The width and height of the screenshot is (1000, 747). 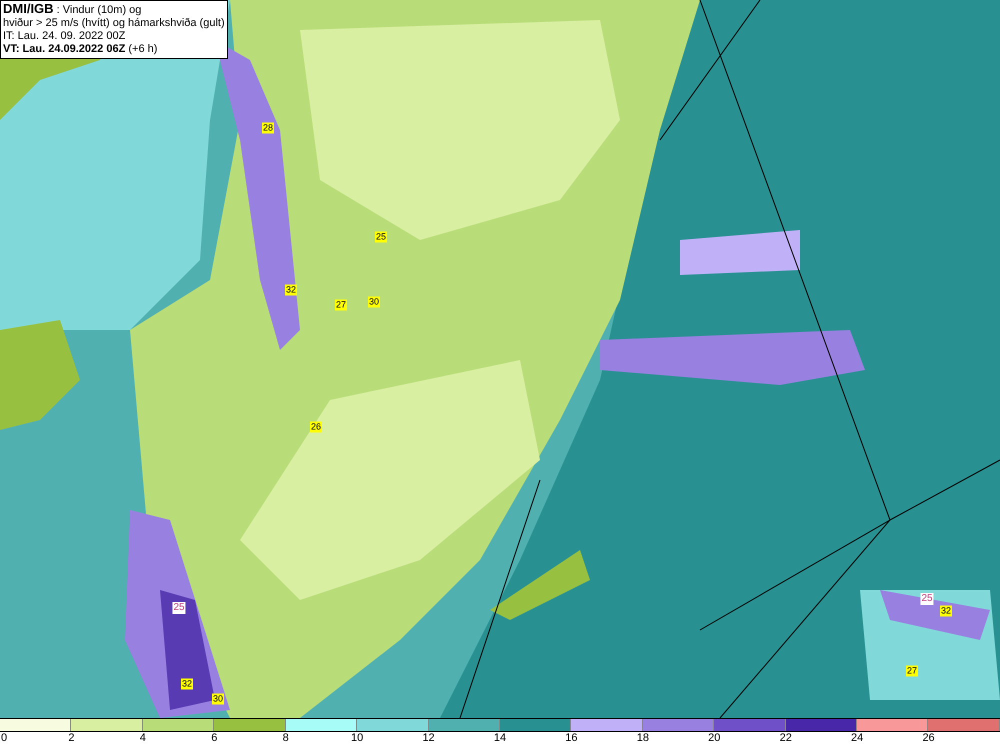 What do you see at coordinates (357, 738) in the screenshot?
I see `legend-tick-label: 10` at bounding box center [357, 738].